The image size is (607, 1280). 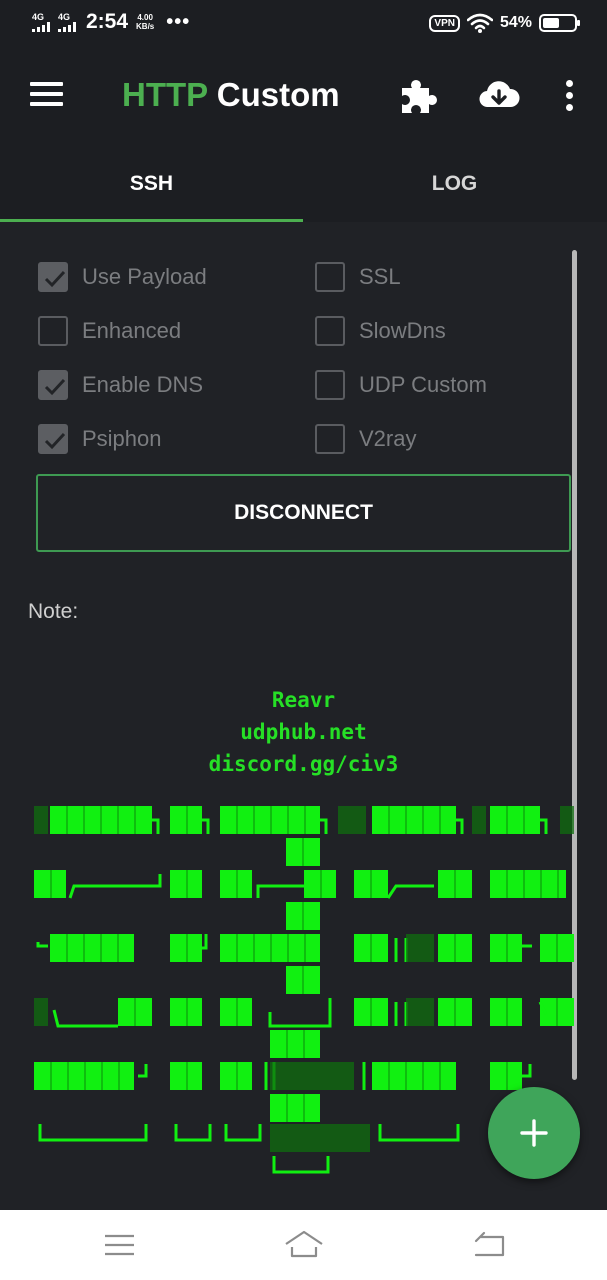 I want to click on option-psiphon: Psiphon, so click(x=100, y=439).